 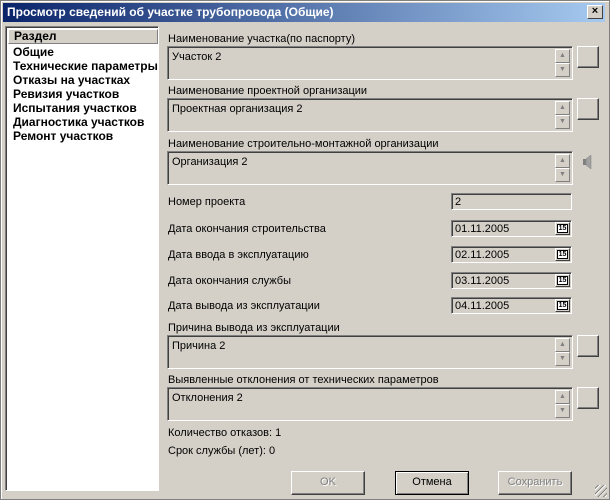 I want to click on service-end-field: 03.11.2005 15, so click(x=511, y=280).